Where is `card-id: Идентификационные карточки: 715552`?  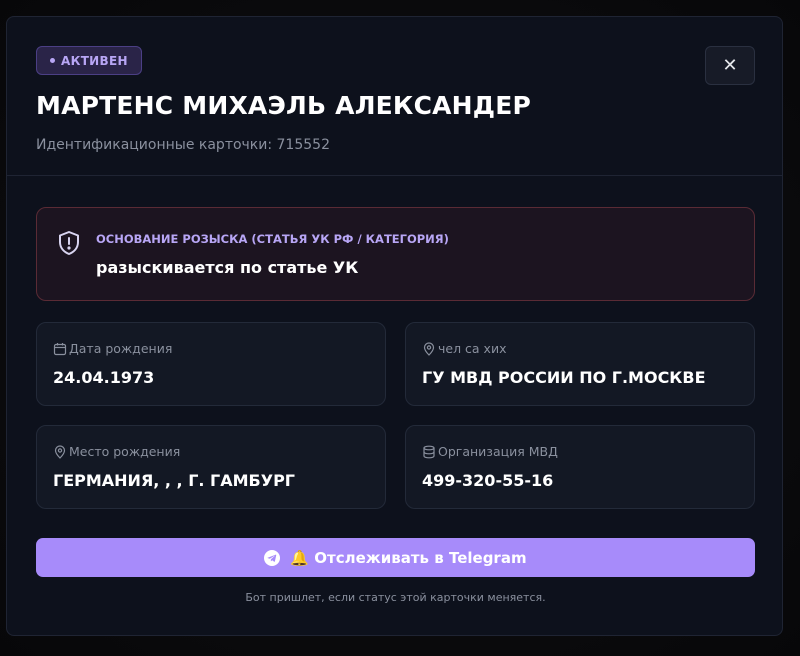 card-id: Идентификационные карточки: 715552 is located at coordinates (183, 145).